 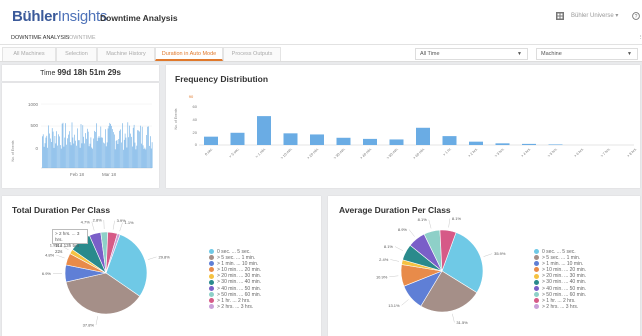 What do you see at coordinates (126, 54) in the screenshot?
I see `tab-machine-history: Machine History` at bounding box center [126, 54].